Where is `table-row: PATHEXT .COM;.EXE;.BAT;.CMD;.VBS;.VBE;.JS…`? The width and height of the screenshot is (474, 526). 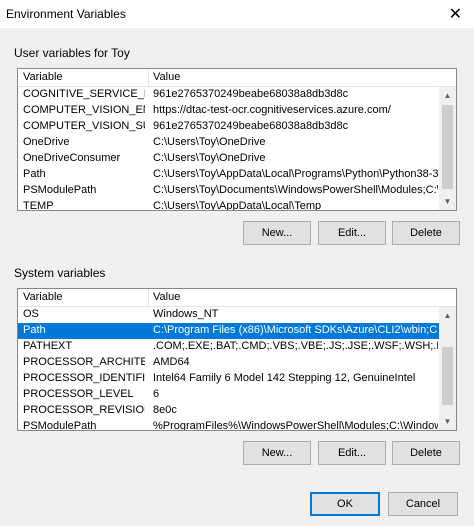 table-row: PATHEXT .COM;.EXE;.BAT;.CMD;.VBS;.VBE;.JS… is located at coordinates (237, 347).